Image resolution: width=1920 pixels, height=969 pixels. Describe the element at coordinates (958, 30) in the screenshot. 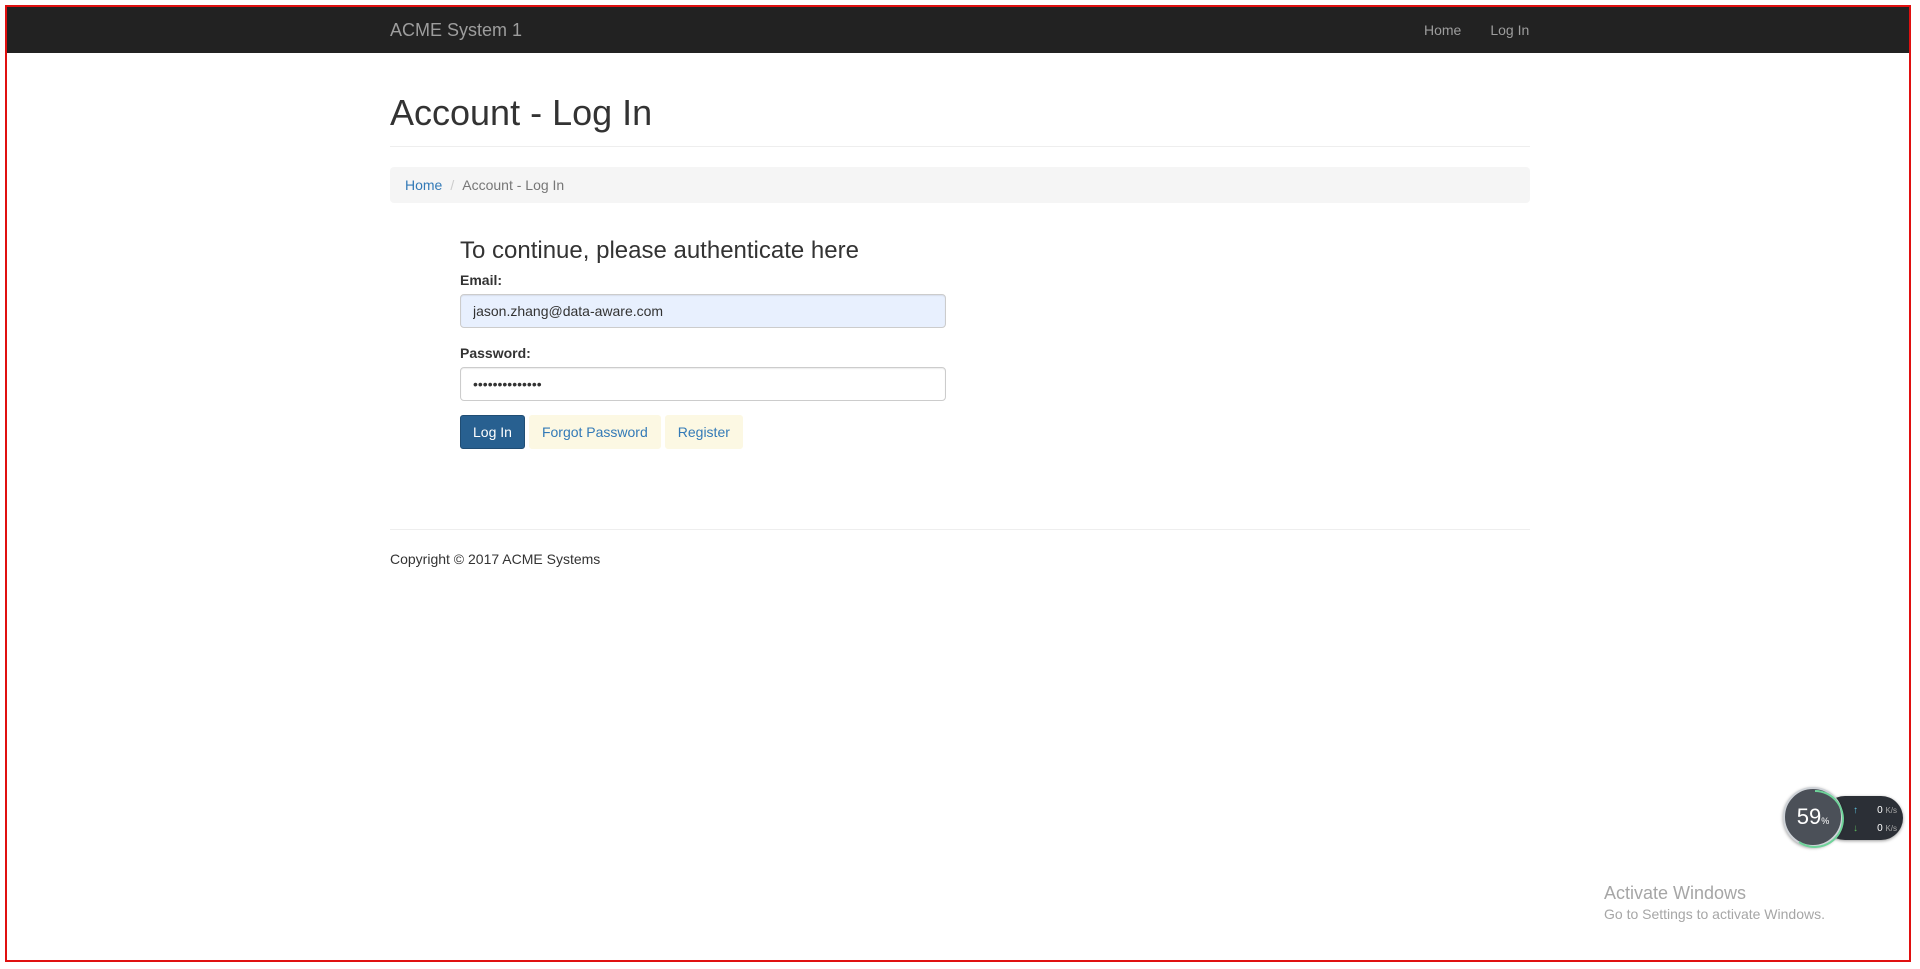

I see `top-navbar: ACME System 1 Home Log In` at that location.